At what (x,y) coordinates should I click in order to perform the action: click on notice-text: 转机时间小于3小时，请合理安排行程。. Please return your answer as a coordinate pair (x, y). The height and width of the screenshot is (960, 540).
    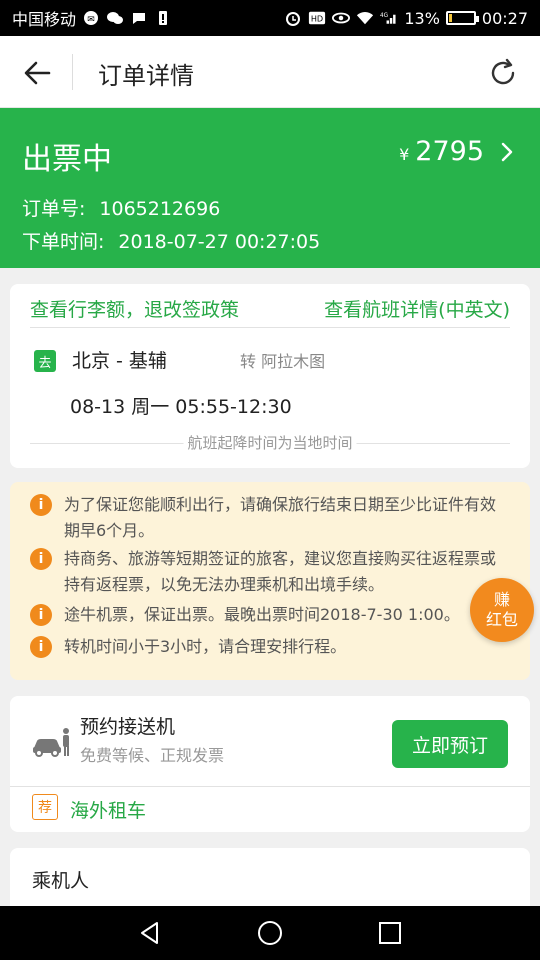
    Looking at the image, I should click on (205, 646).